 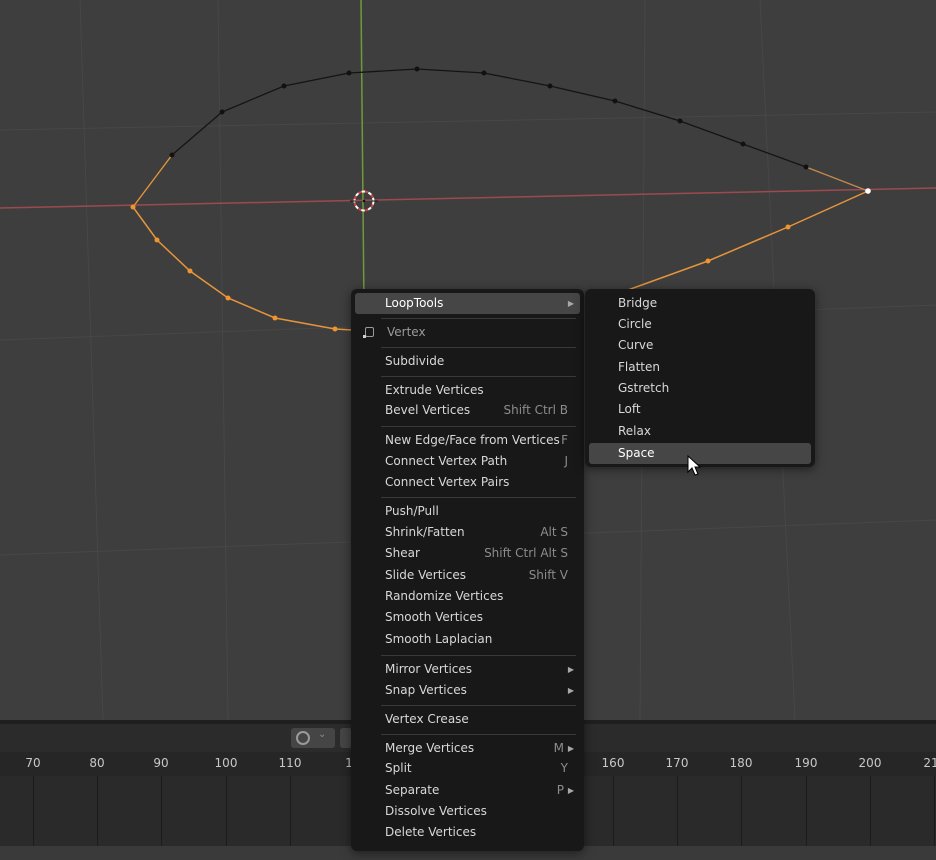 What do you see at coordinates (472, 440) in the screenshot?
I see `menu-item-label: New Edge/Face from Vertices` at bounding box center [472, 440].